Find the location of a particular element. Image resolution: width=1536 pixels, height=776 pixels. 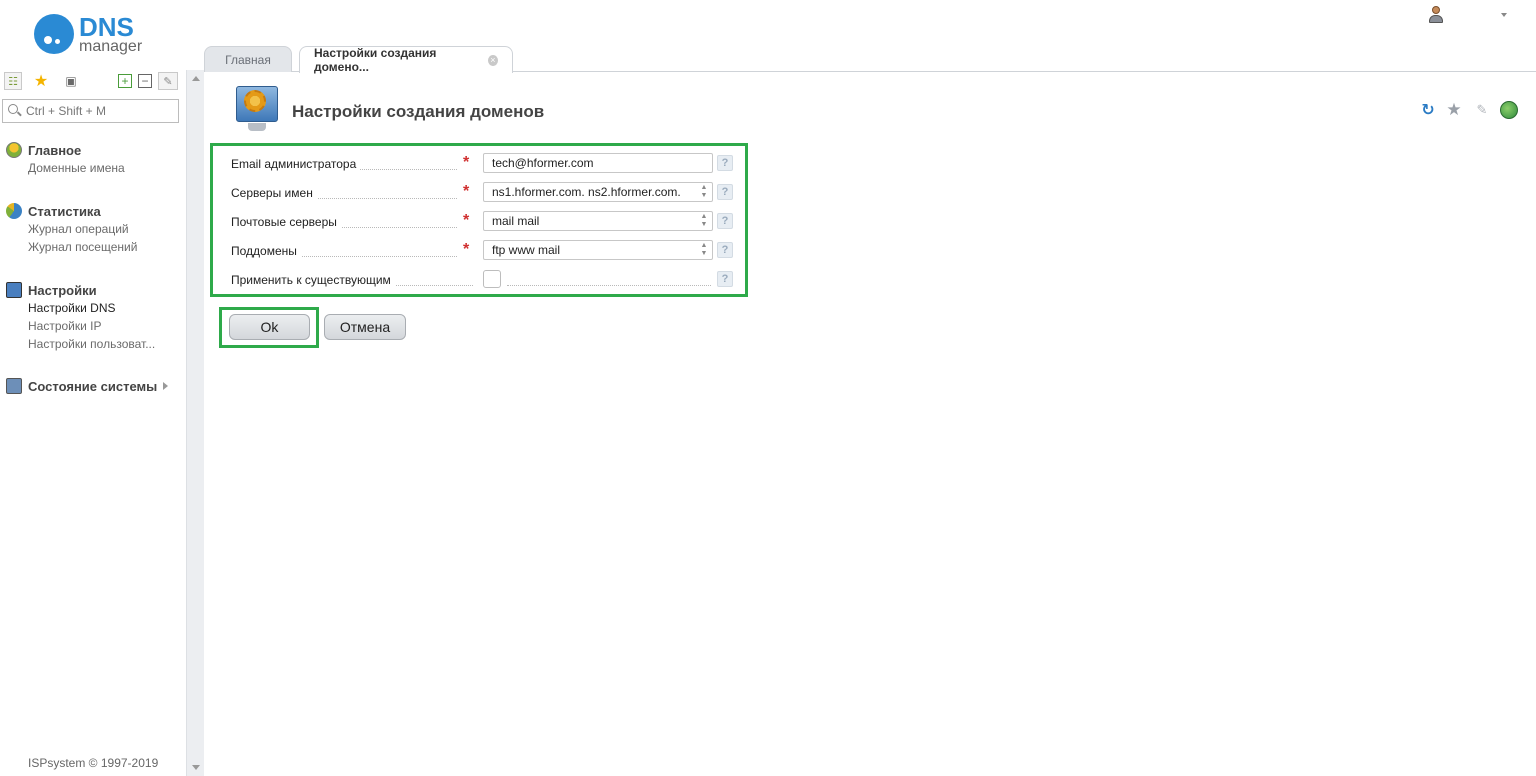

nav-group-title: Статистика is located at coordinates (64, 211).